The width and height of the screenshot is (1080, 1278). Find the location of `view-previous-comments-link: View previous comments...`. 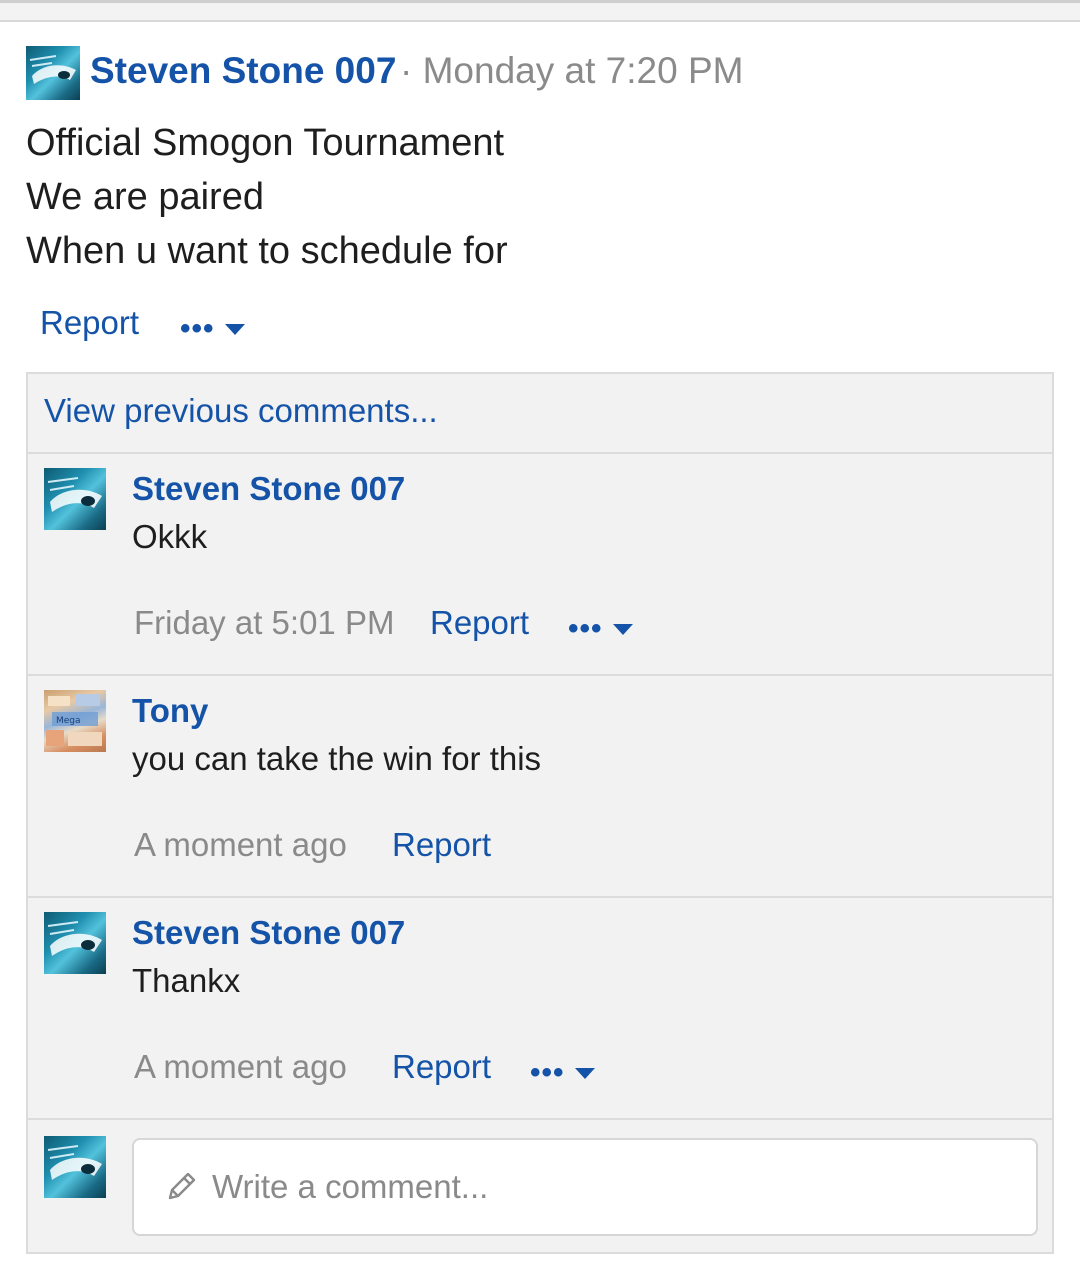

view-previous-comments-link: View previous comments... is located at coordinates (241, 411).